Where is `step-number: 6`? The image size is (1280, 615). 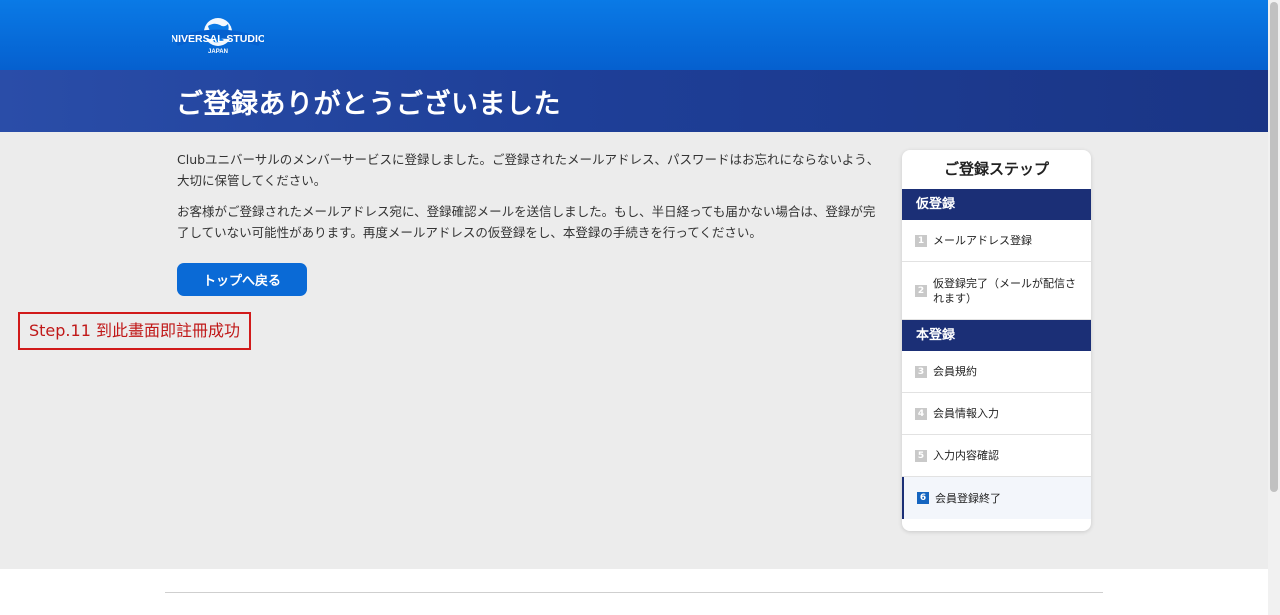
step-number: 6 is located at coordinates (923, 498).